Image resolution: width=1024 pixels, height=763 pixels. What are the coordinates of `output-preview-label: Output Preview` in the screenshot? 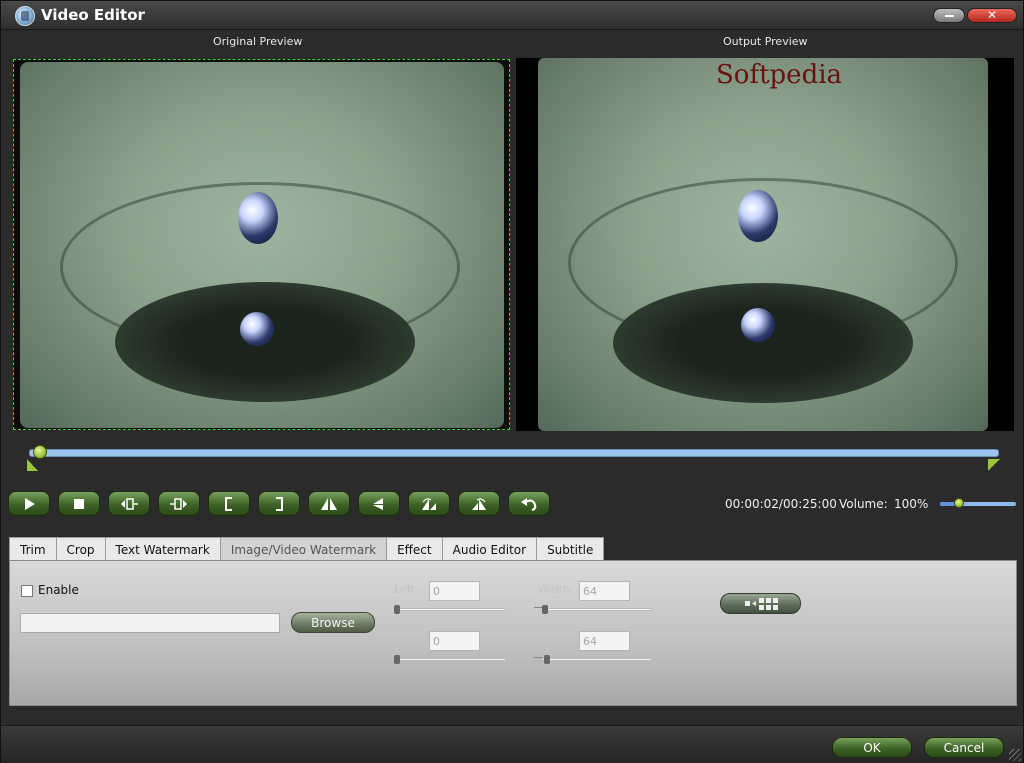 It's located at (765, 41).